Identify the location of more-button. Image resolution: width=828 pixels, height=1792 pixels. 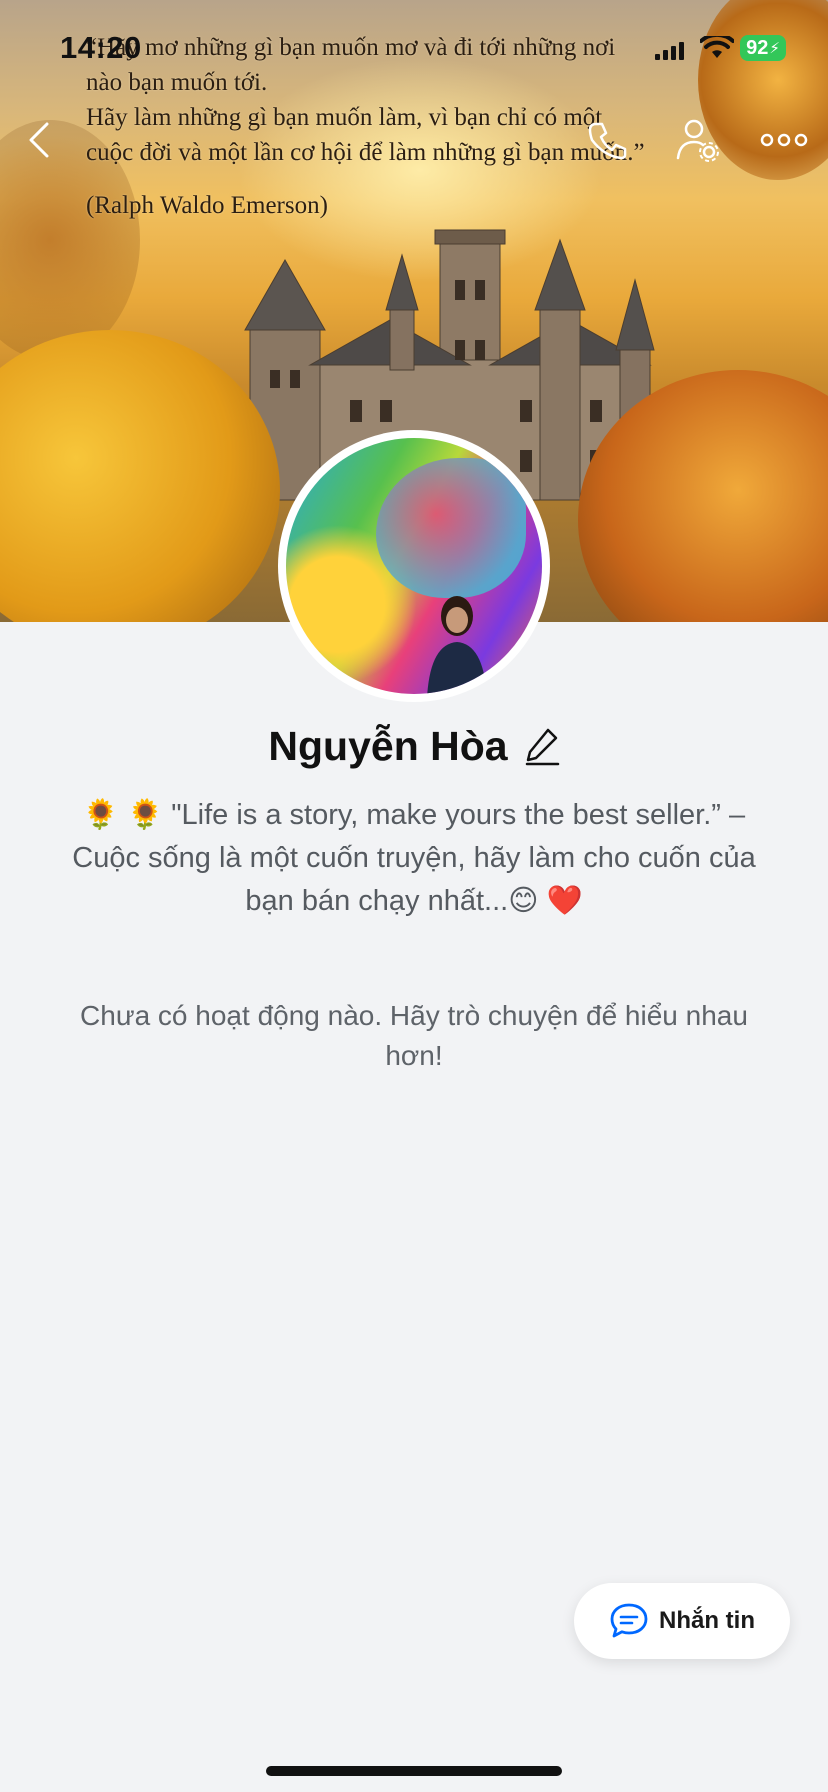
(784, 140).